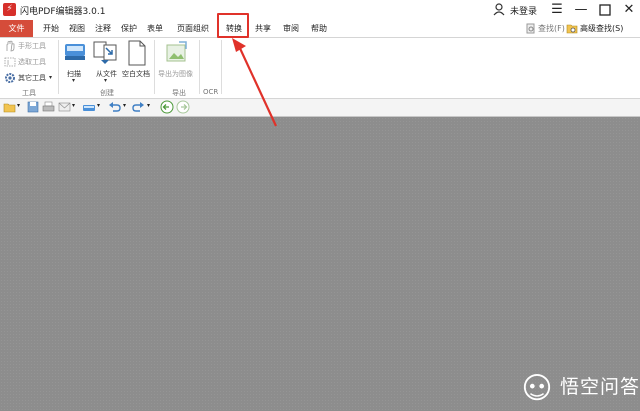 Image resolution: width=640 pixels, height=411 pixels. What do you see at coordinates (107, 93) in the screenshot?
I see `group-label-create: 创建` at bounding box center [107, 93].